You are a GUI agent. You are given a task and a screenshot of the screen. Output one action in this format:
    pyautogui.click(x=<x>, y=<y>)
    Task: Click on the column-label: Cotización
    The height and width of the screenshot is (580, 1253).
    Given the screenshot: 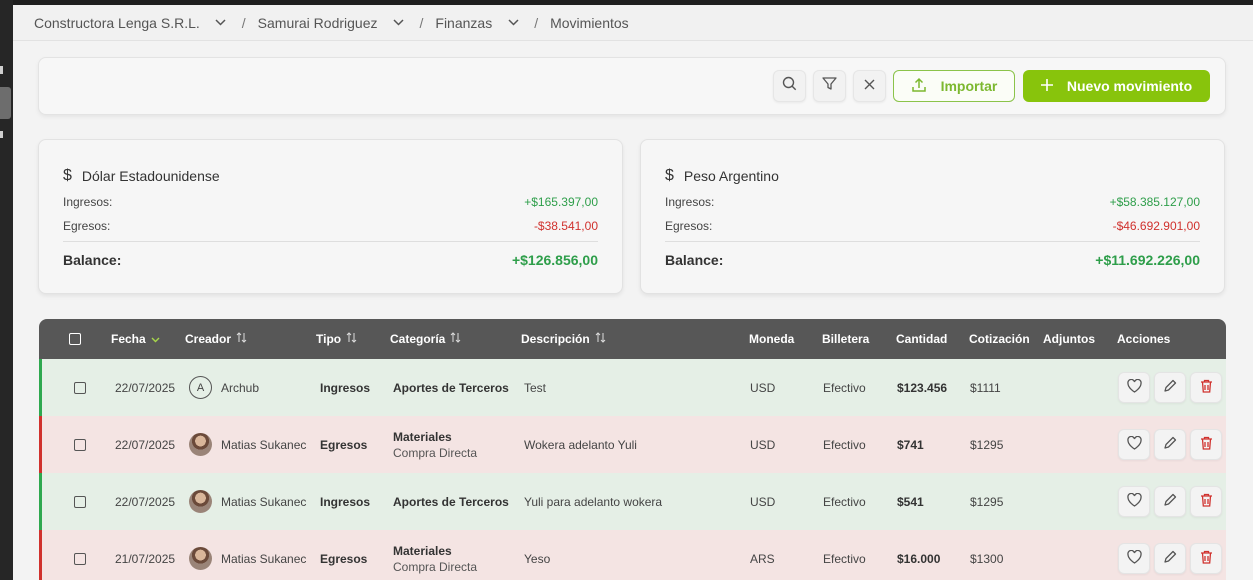 What is the action you would take?
    pyautogui.click(x=999, y=339)
    